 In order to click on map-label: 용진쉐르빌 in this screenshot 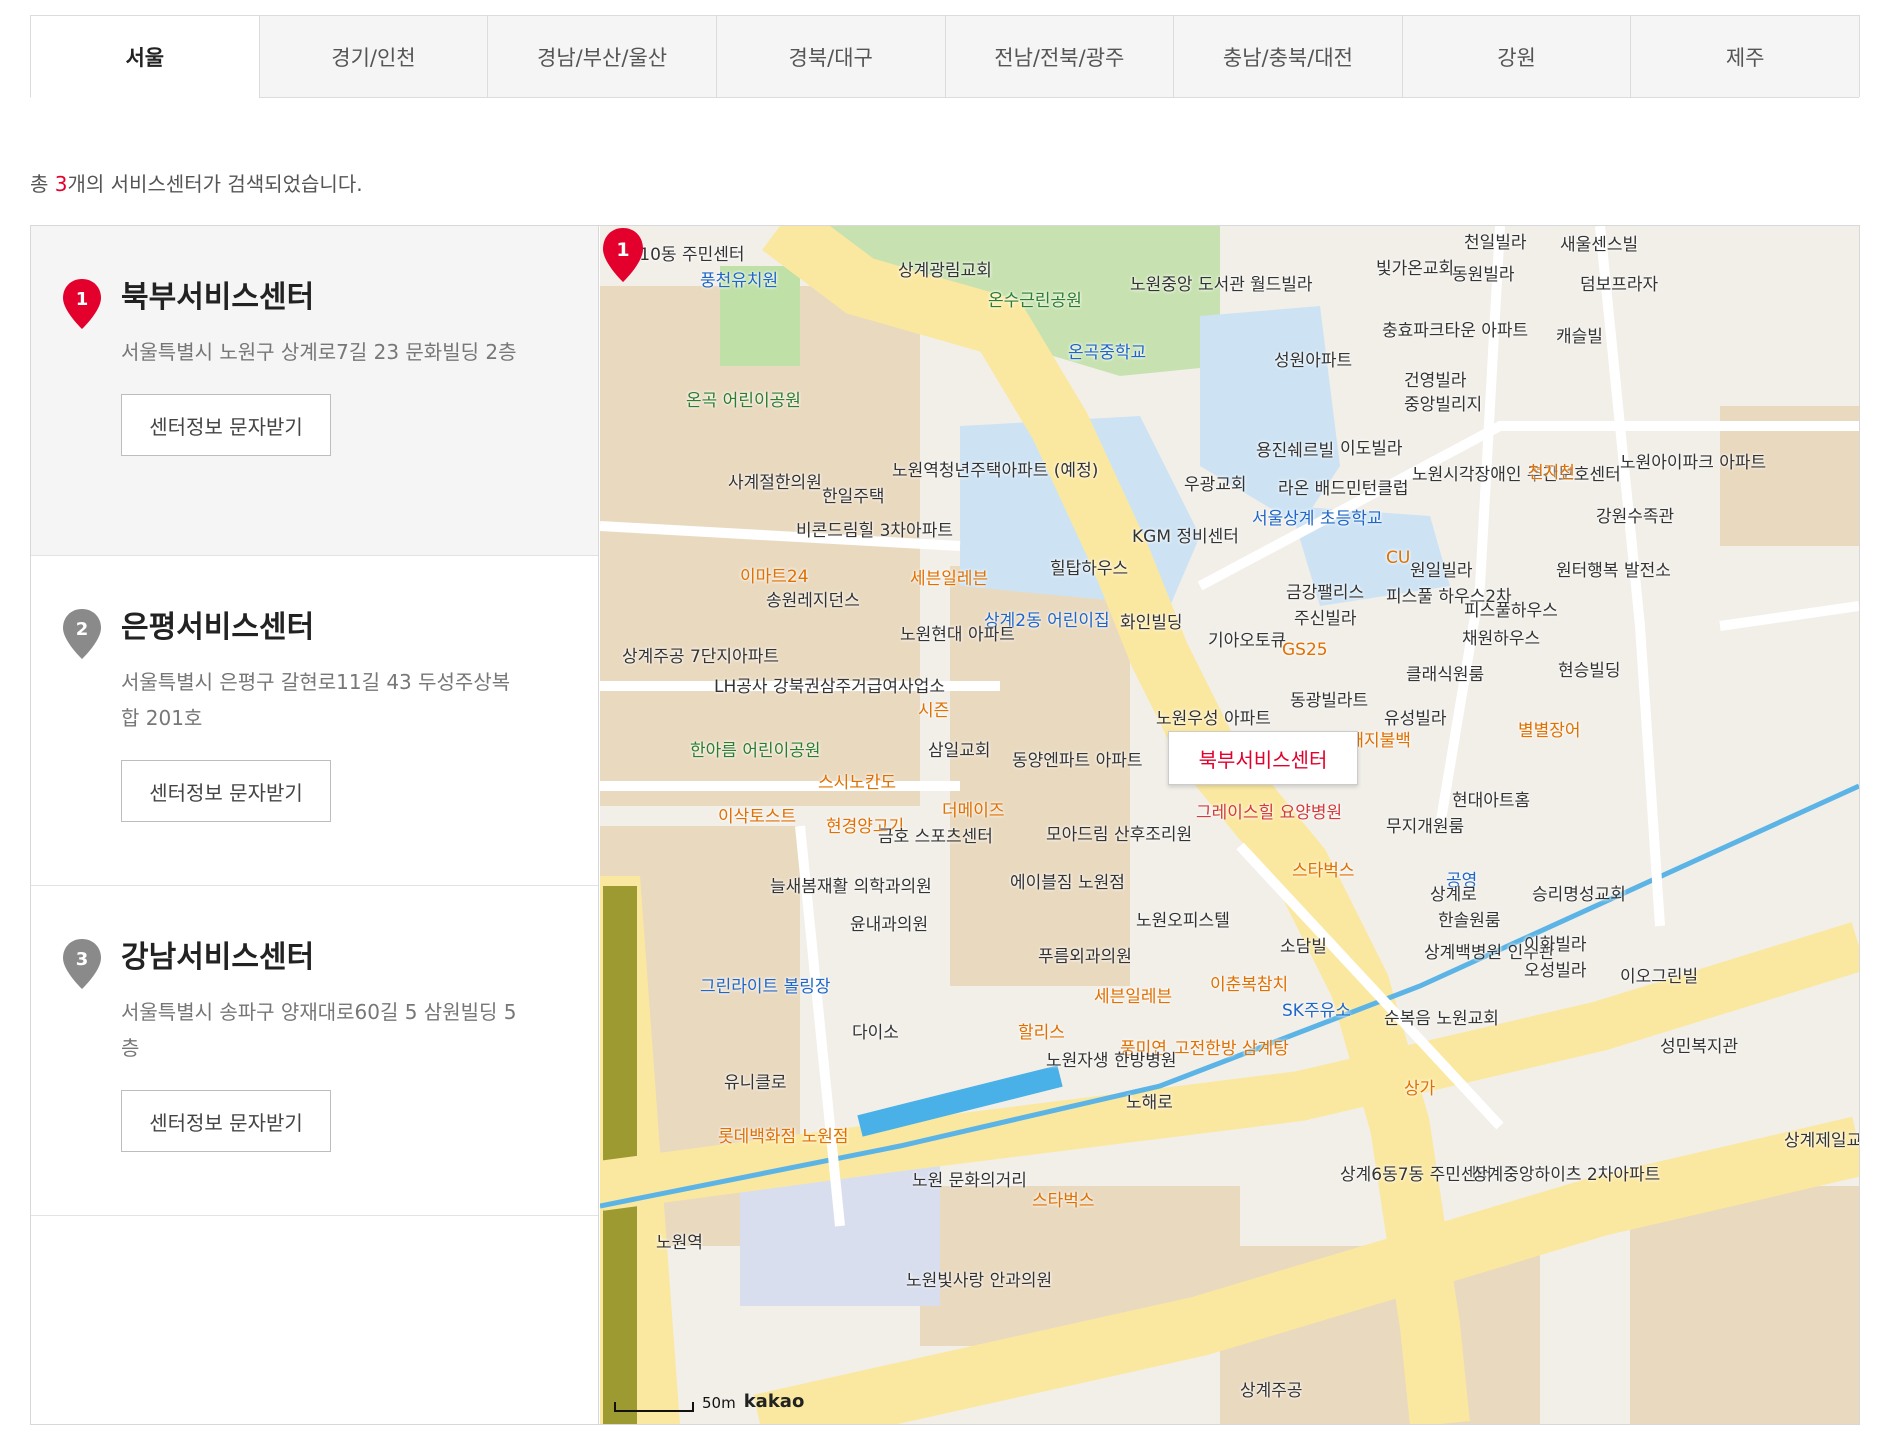, I will do `click(1295, 451)`.